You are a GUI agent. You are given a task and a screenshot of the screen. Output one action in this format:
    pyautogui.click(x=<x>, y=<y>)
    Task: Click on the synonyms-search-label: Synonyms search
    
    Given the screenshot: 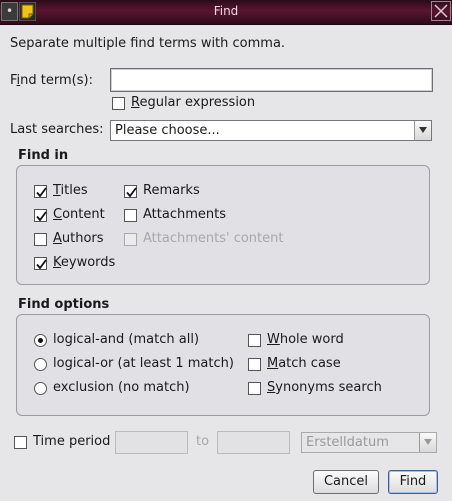 What is the action you would take?
    pyautogui.click(x=324, y=387)
    